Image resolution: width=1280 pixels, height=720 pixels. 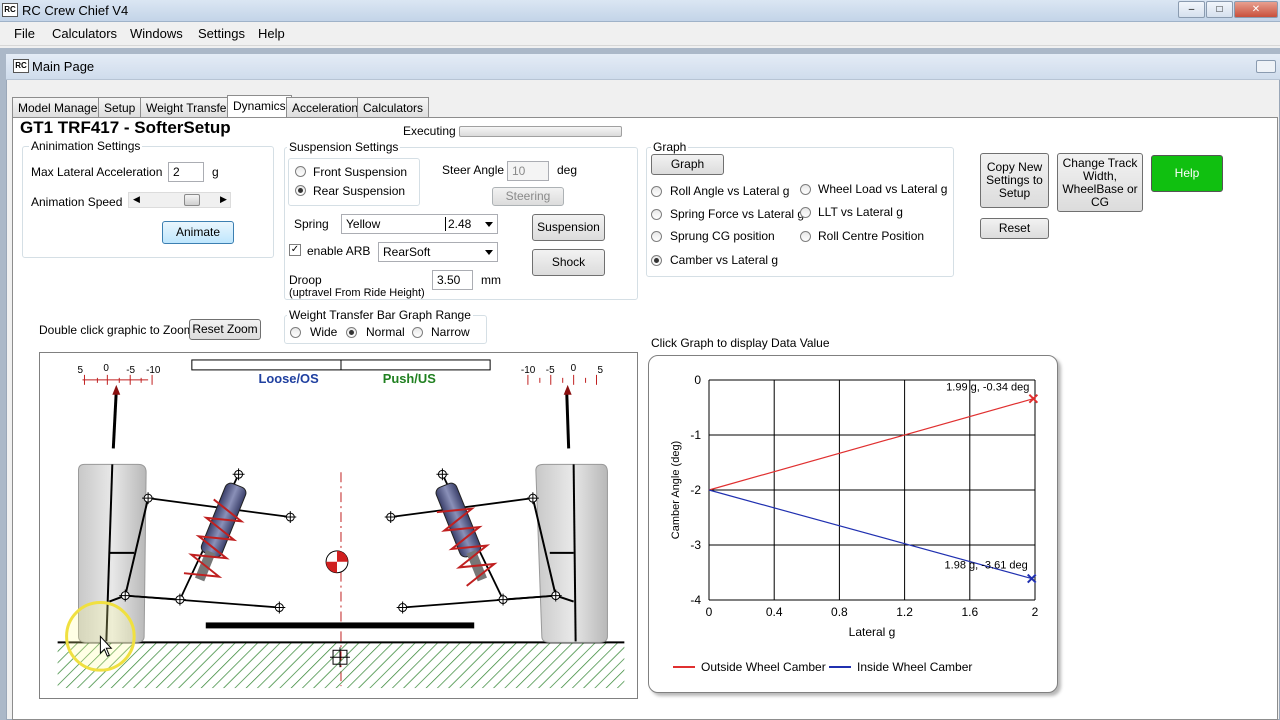 I want to click on x-axis-label: Lateral g, so click(x=872, y=632).